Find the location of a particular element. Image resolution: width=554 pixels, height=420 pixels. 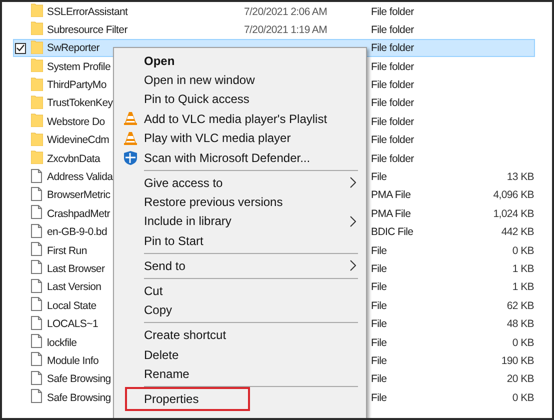

file-name: Last Browser is located at coordinates (76, 268).